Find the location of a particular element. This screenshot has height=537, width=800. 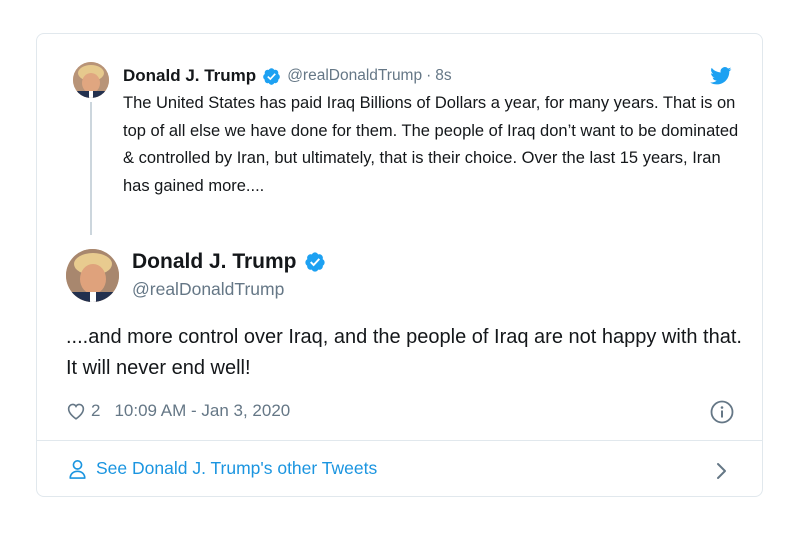

tweet-meta-row: 2 10:09 AM - Jan 3, 2020 is located at coordinates (178, 411).